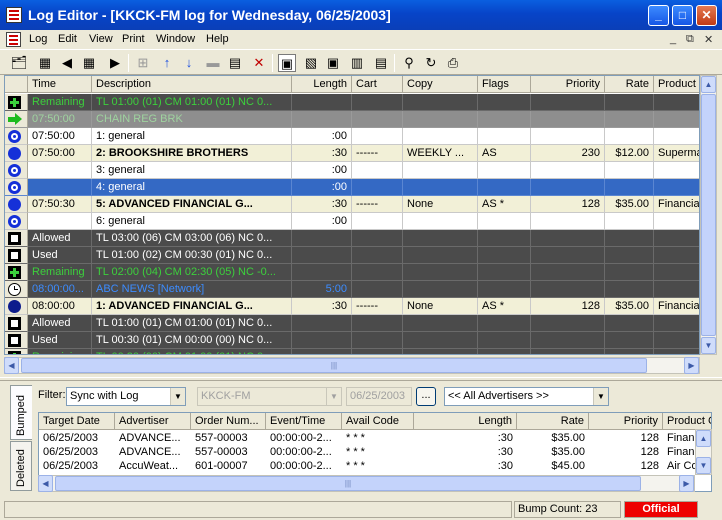 Image resolution: width=722 pixels, height=520 pixels. Describe the element at coordinates (177, 396) in the screenshot. I see `chevron-down-icon: ▼` at that location.